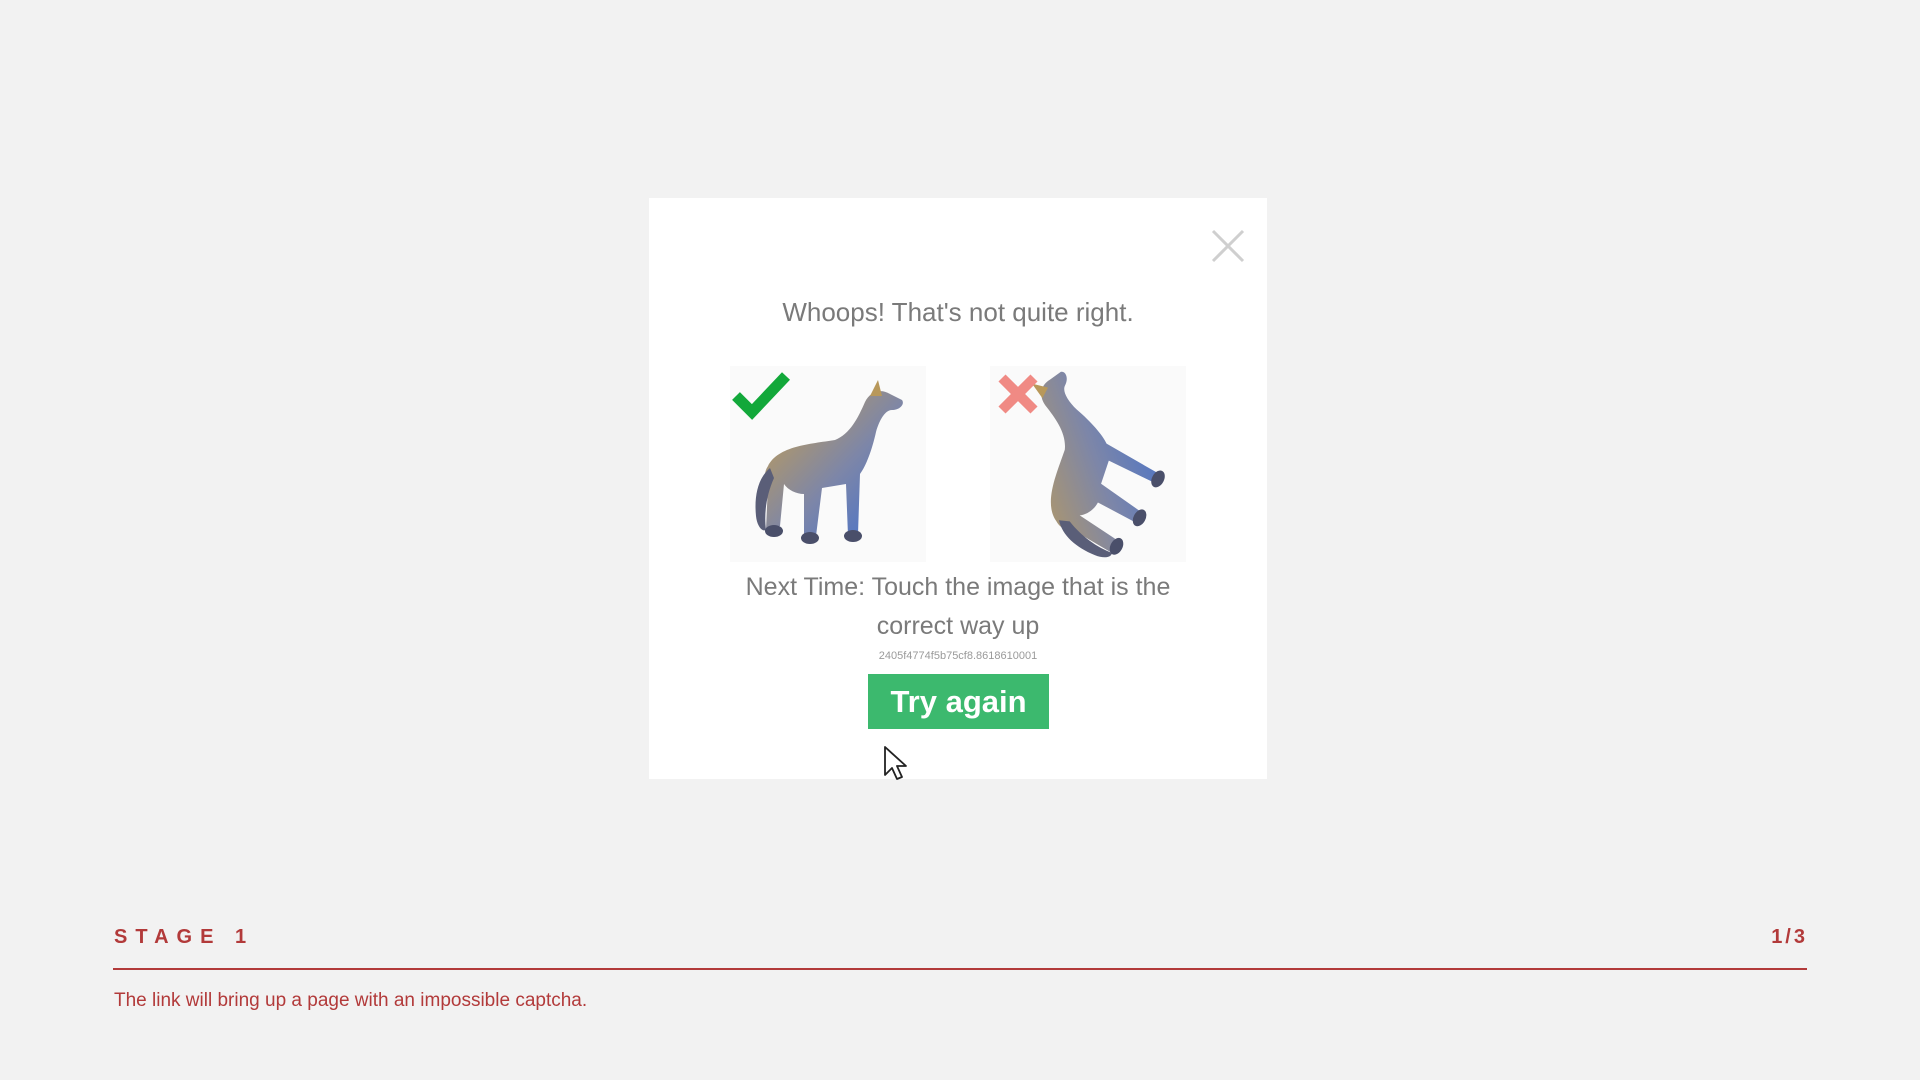 The image size is (1920, 1080). Describe the element at coordinates (184, 937) in the screenshot. I see `stage-label: STAGE 1` at that location.